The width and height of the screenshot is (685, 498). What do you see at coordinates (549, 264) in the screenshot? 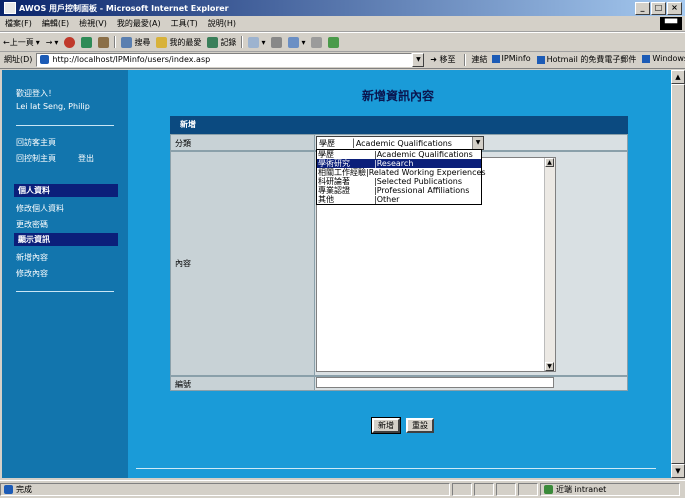
I see `textarea-scrollbar: ▲ ▼` at bounding box center [549, 264].